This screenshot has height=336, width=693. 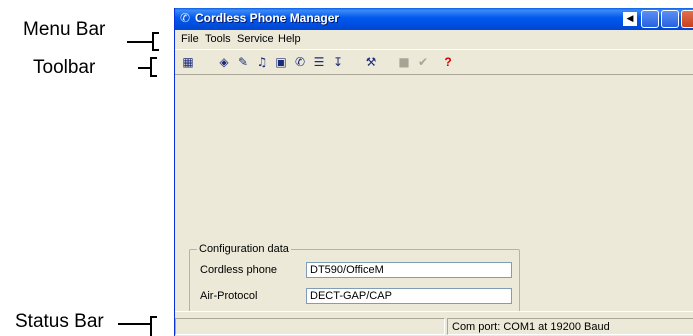 What do you see at coordinates (190, 39) in the screenshot?
I see `menu-file: File` at bounding box center [190, 39].